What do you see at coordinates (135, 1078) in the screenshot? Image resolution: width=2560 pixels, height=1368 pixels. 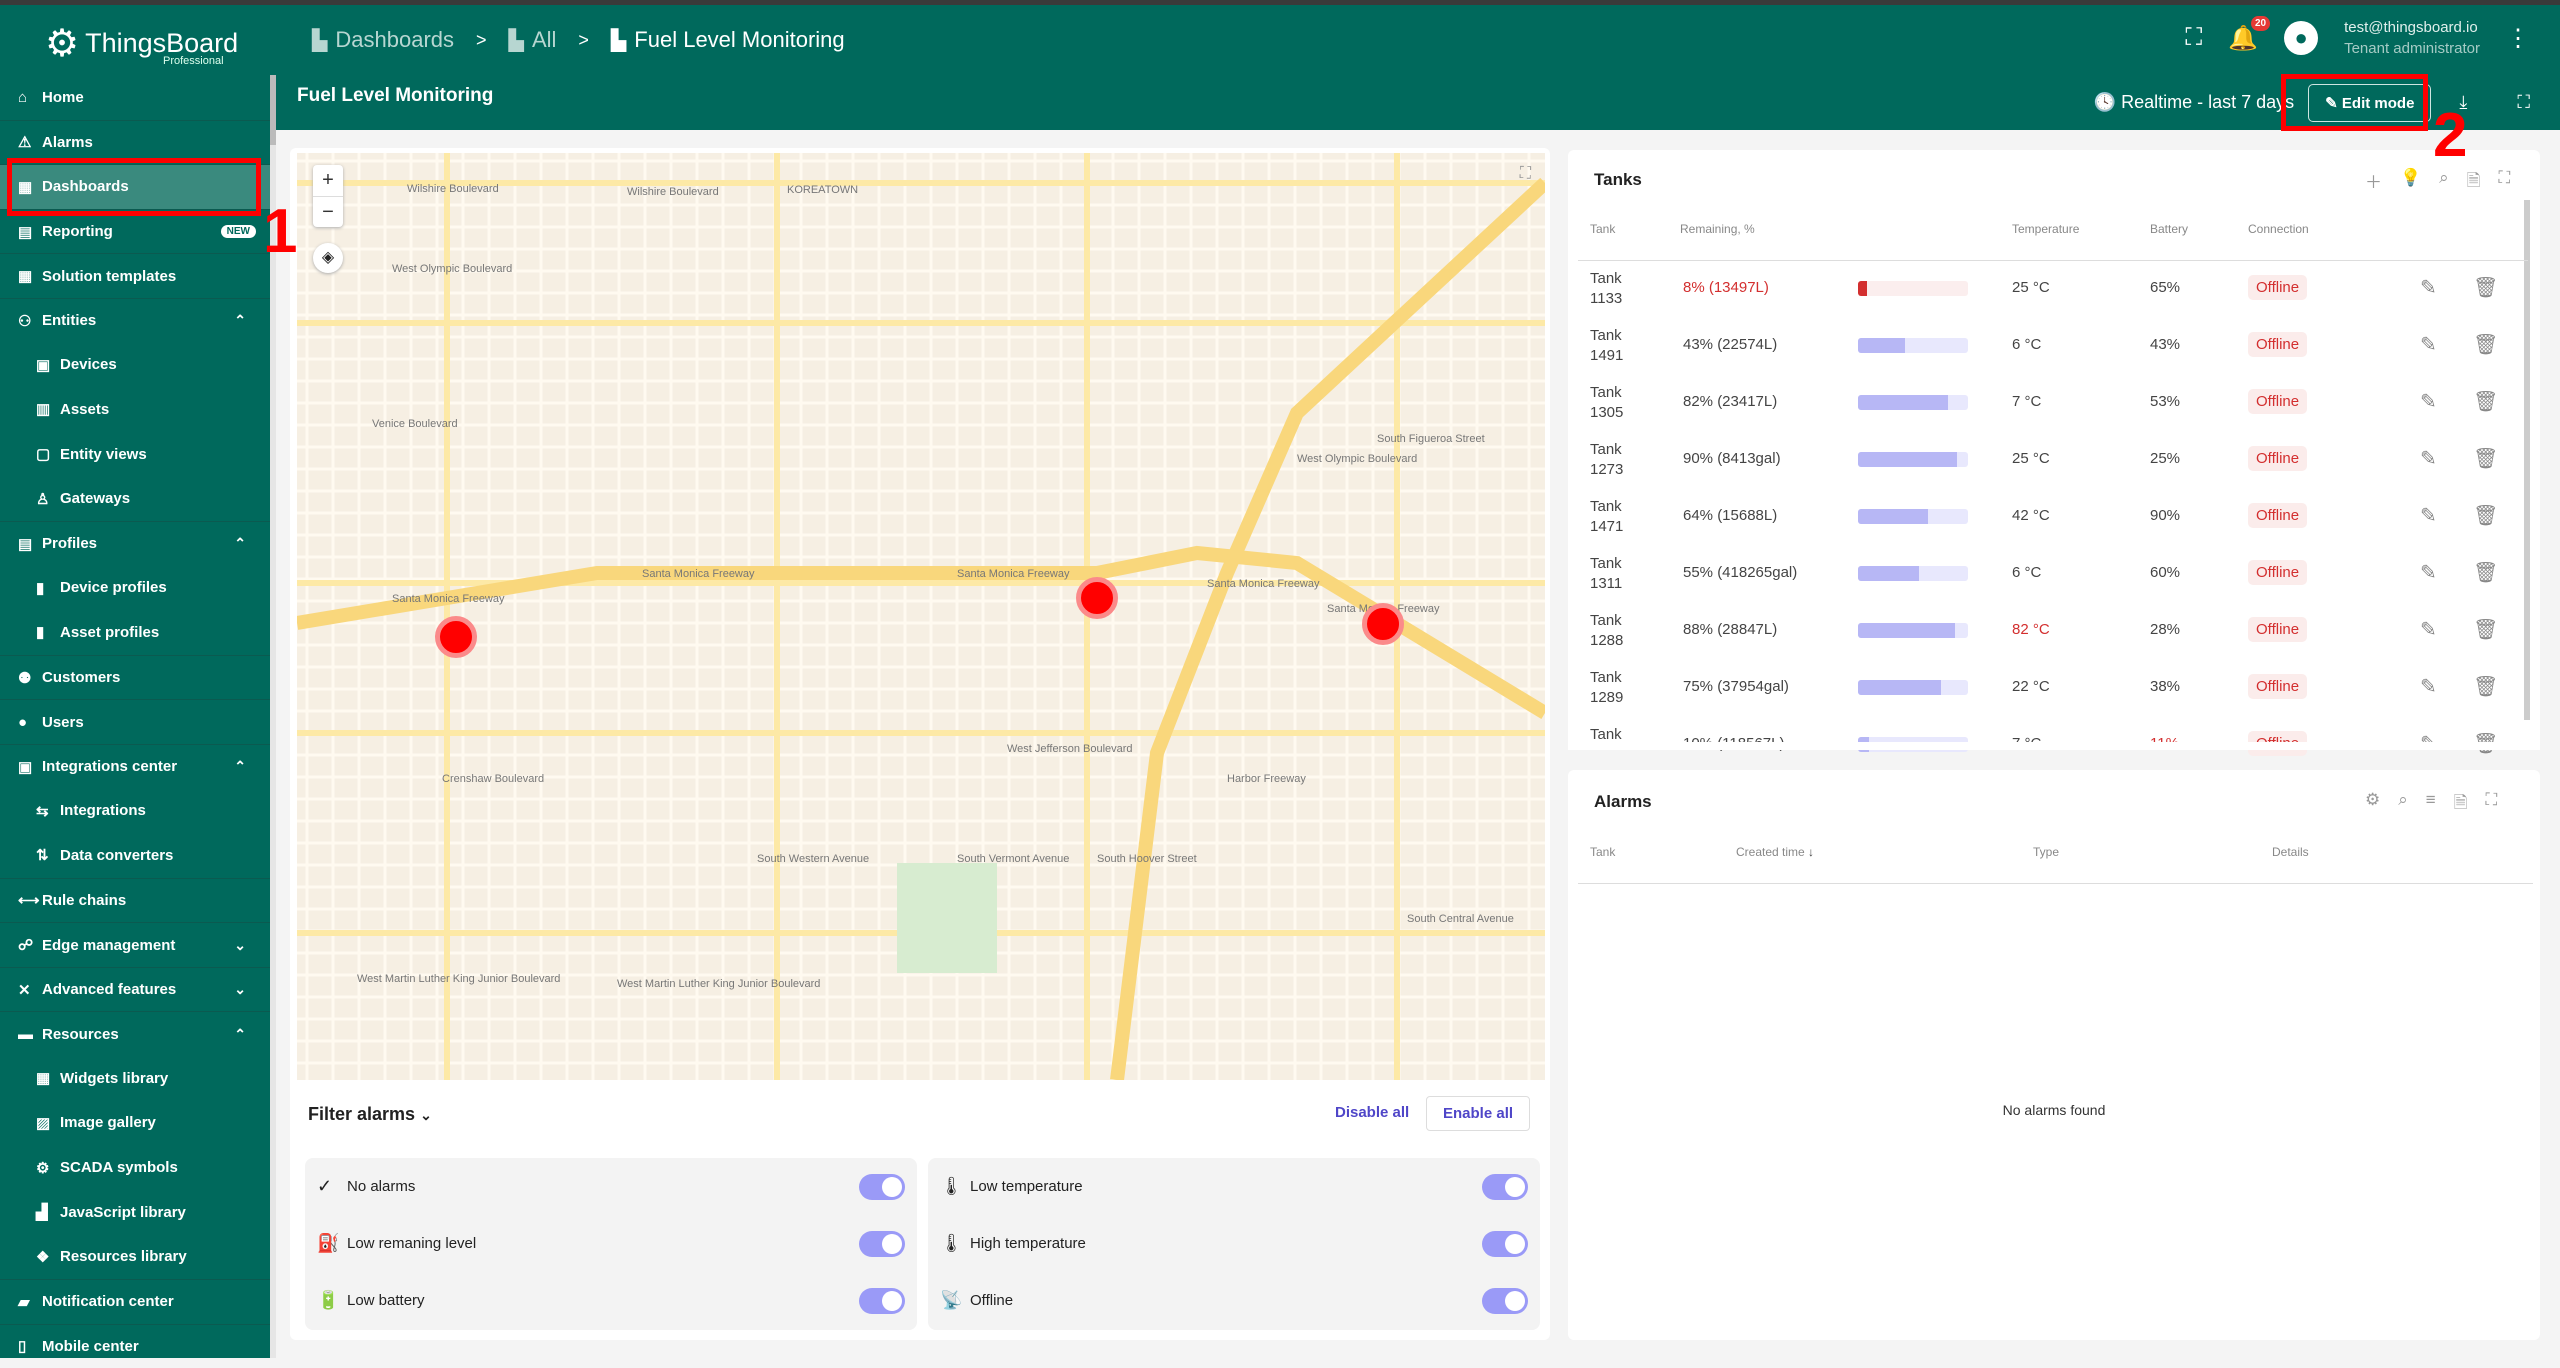 I see `sidebar-item-widgets-library: ▦ Widgets library` at bounding box center [135, 1078].